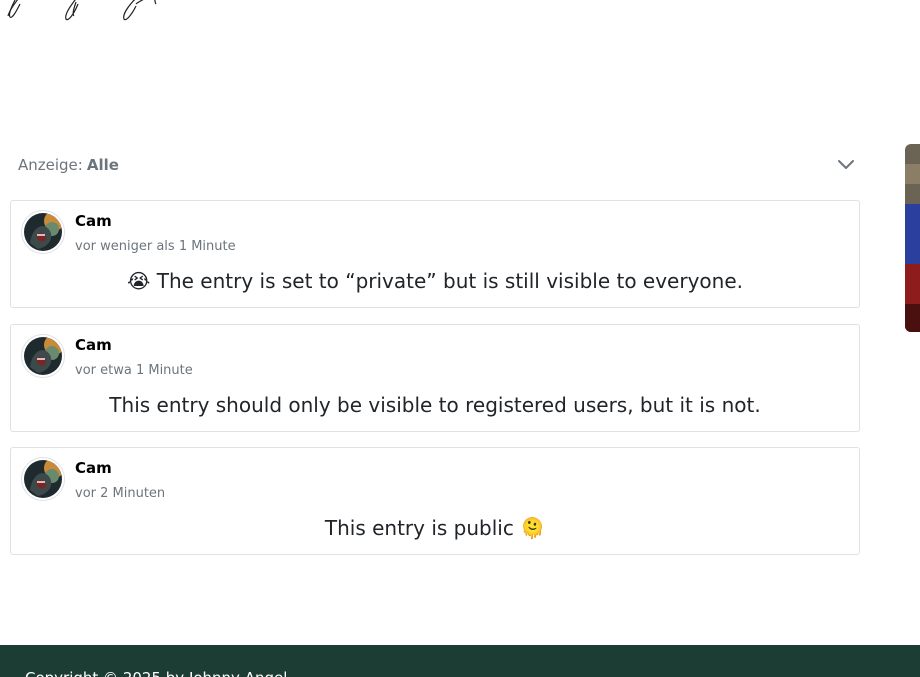 This screenshot has width=920, height=677. Describe the element at coordinates (85, 13) in the screenshot. I see `signature-logo` at that location.